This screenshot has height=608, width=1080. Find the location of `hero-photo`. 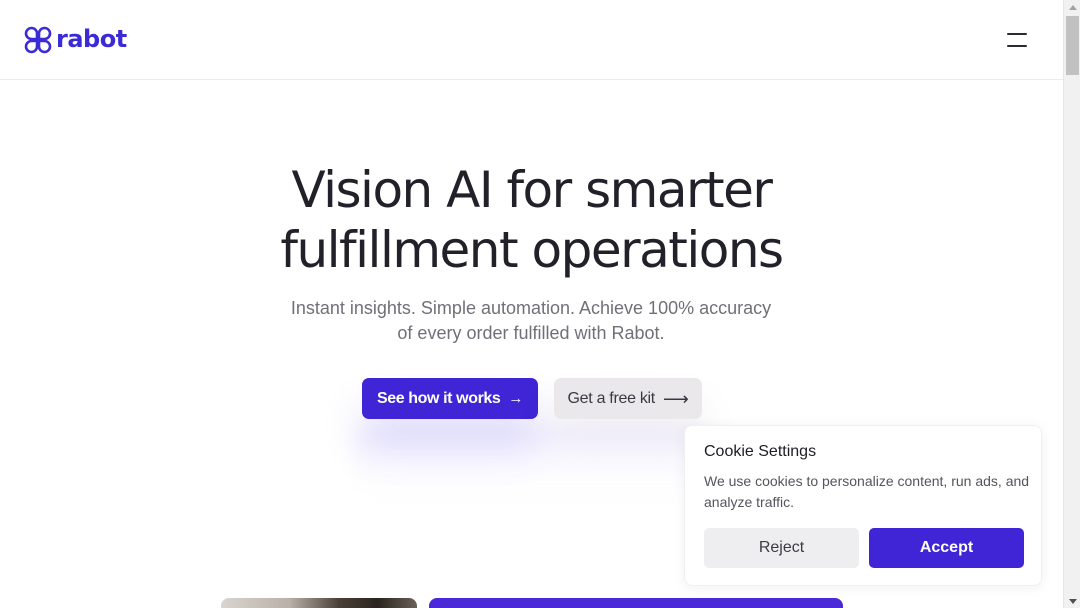

hero-photo is located at coordinates (319, 603).